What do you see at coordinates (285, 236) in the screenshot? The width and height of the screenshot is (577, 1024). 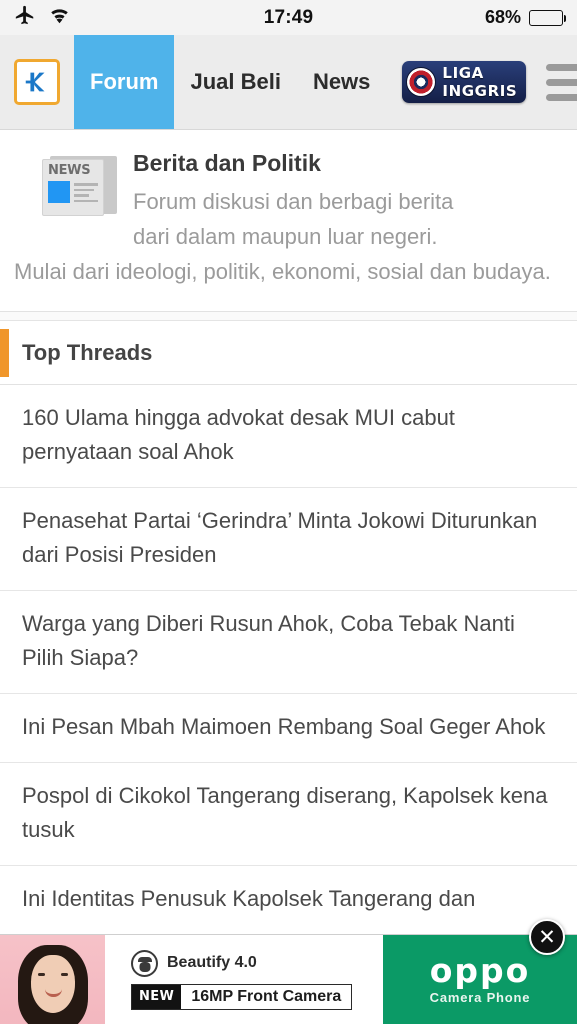 I see `forum-description-line-2: dari dalam maupun luar negeri.` at bounding box center [285, 236].